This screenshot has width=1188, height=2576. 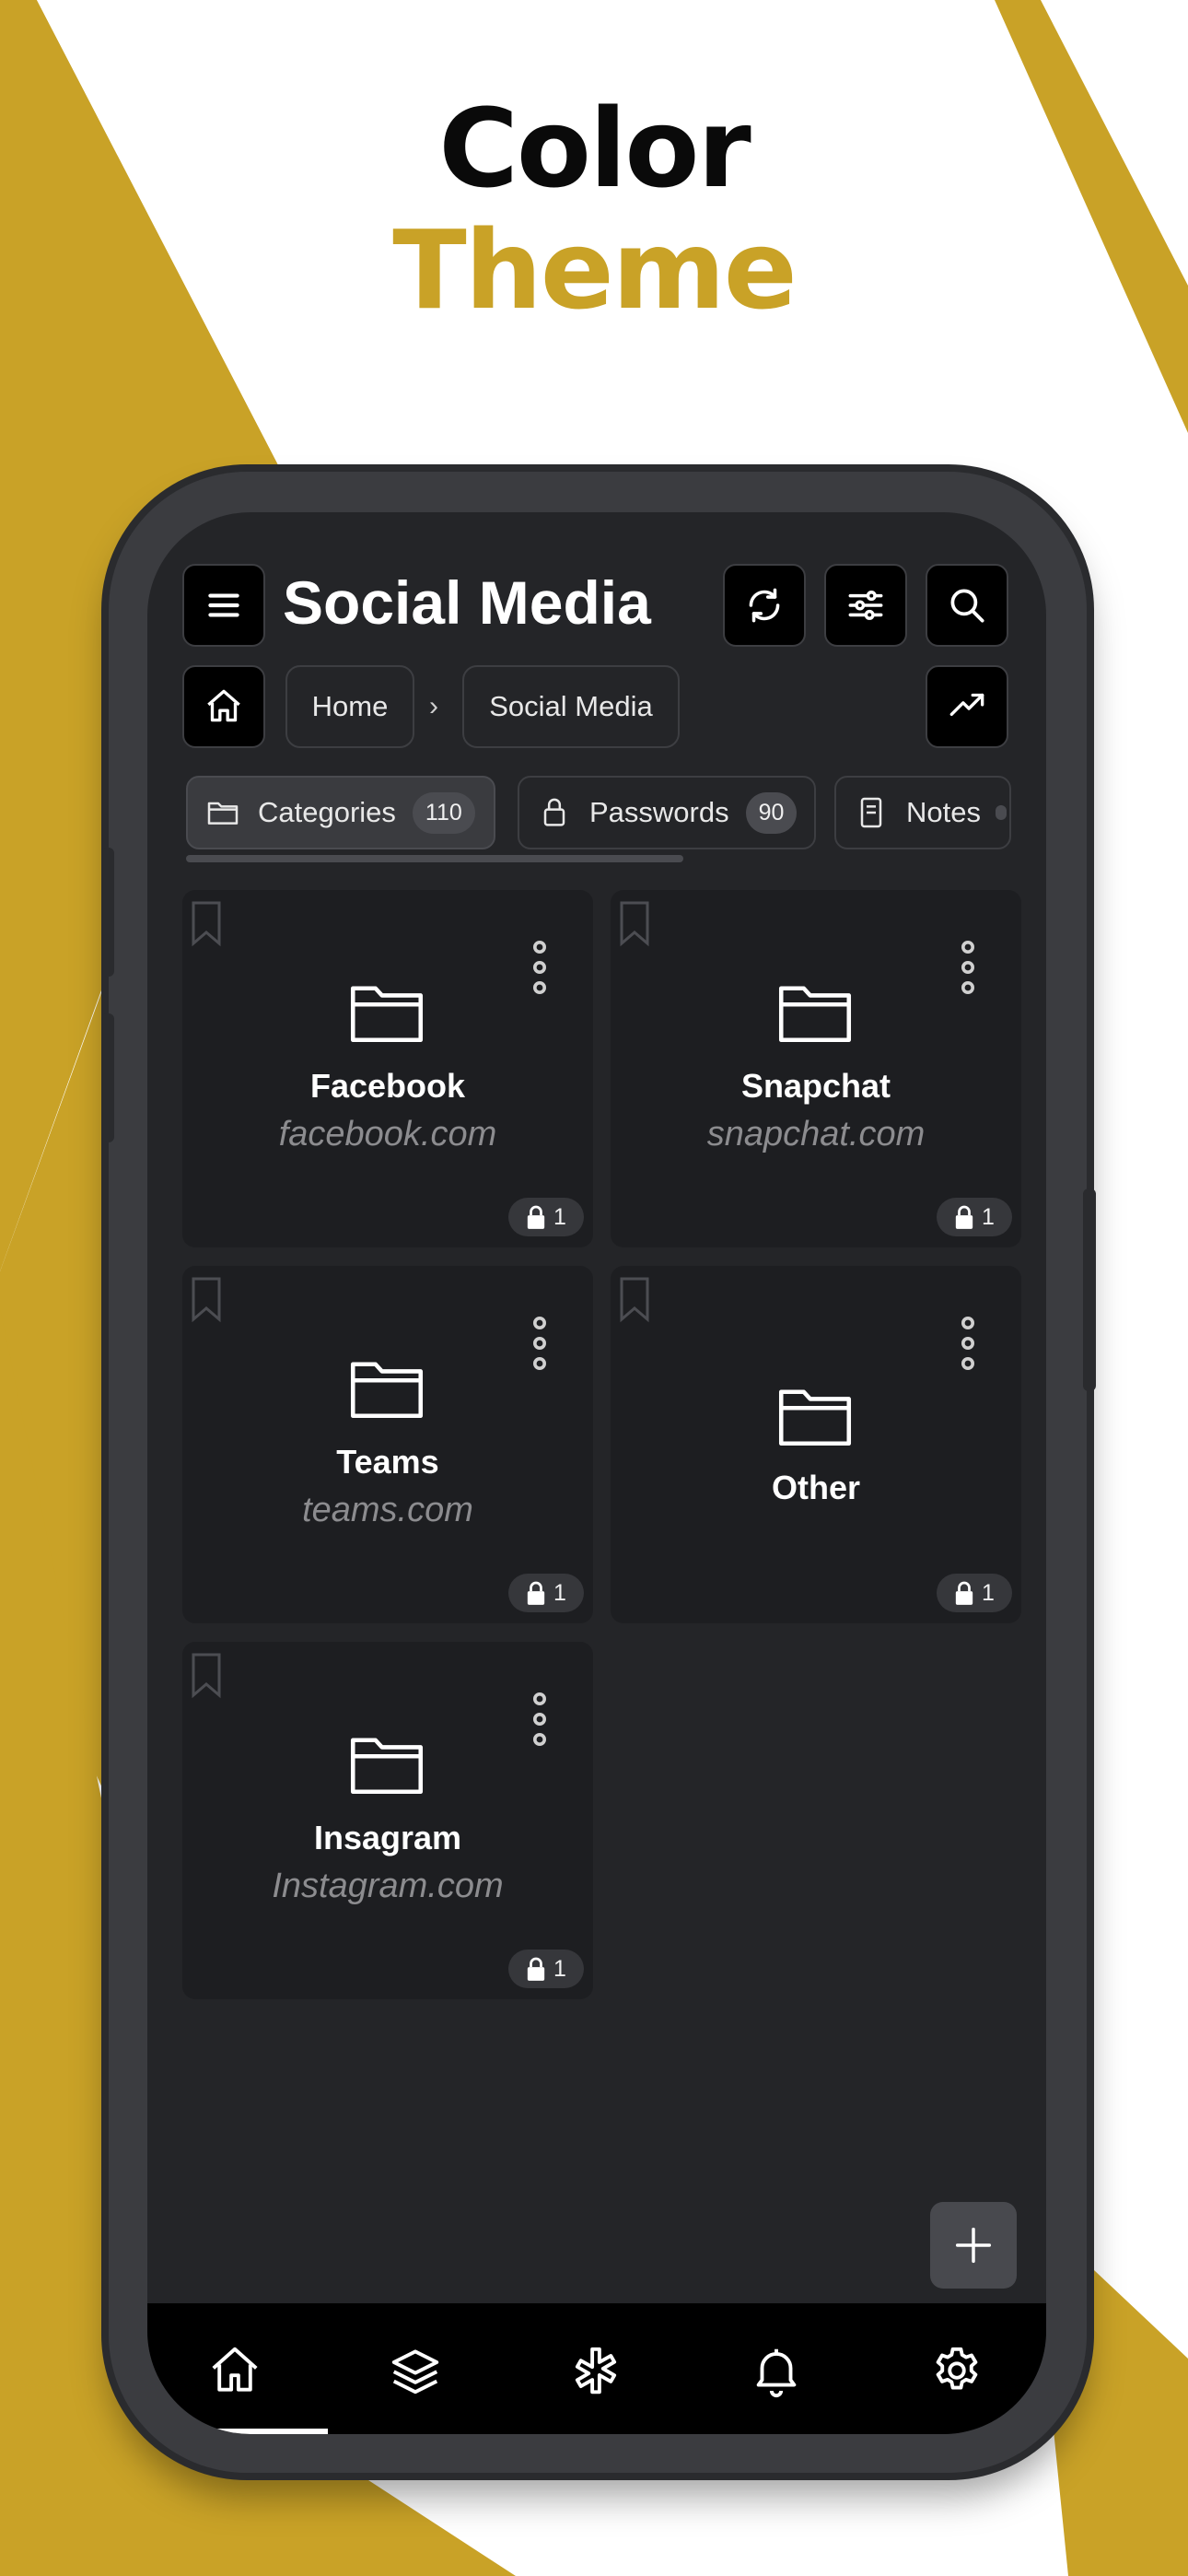 I want to click on filter-button, so click(x=865, y=605).